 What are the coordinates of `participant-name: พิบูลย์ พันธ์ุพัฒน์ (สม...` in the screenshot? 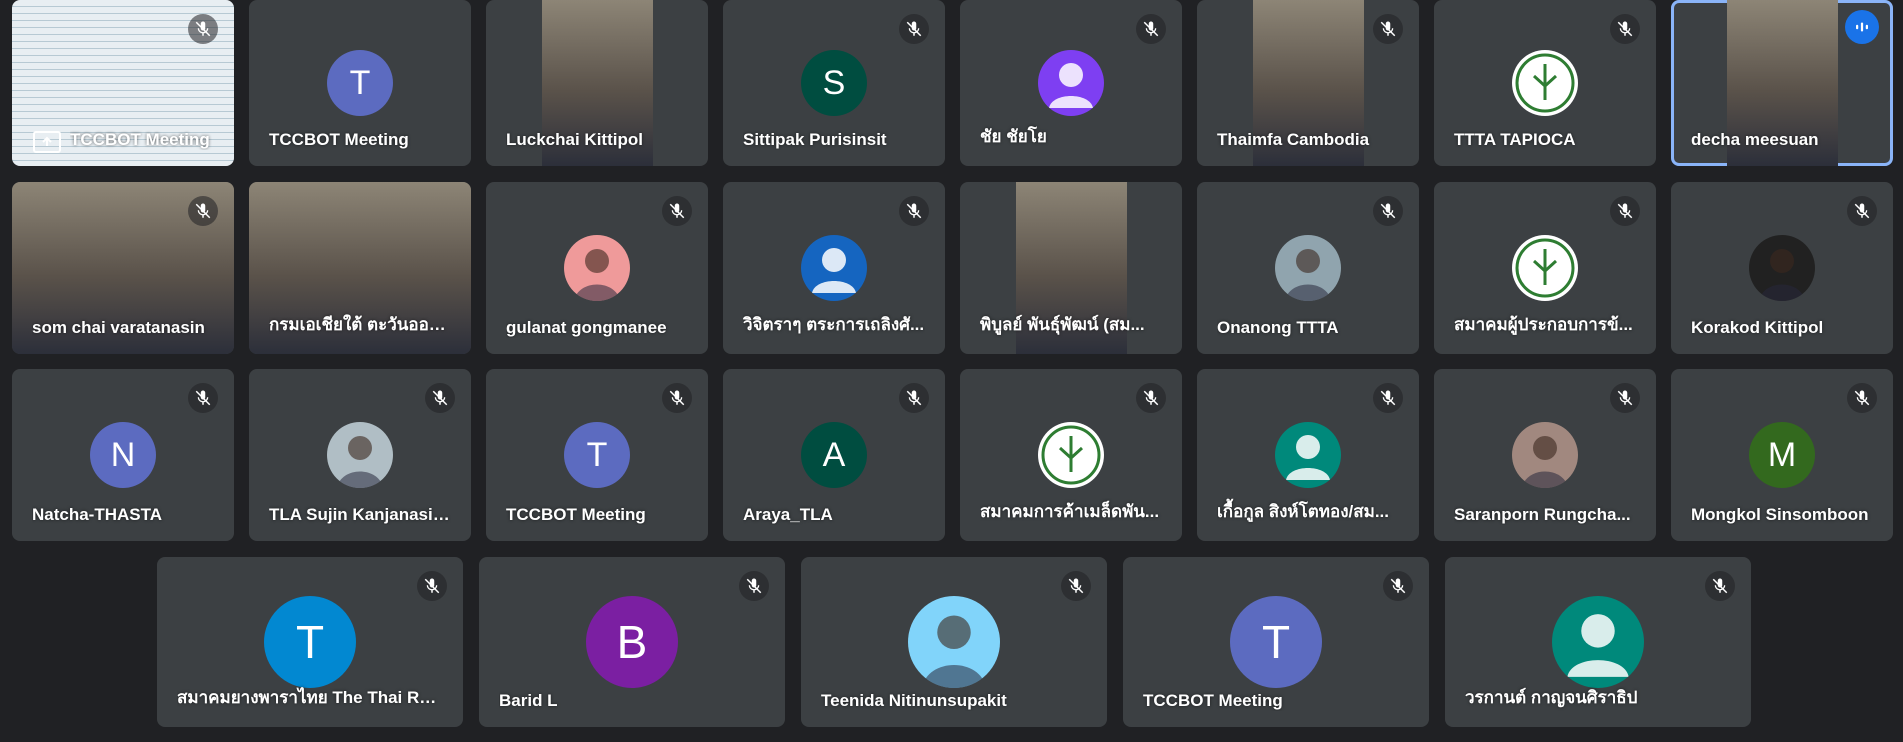 It's located at (1062, 324).